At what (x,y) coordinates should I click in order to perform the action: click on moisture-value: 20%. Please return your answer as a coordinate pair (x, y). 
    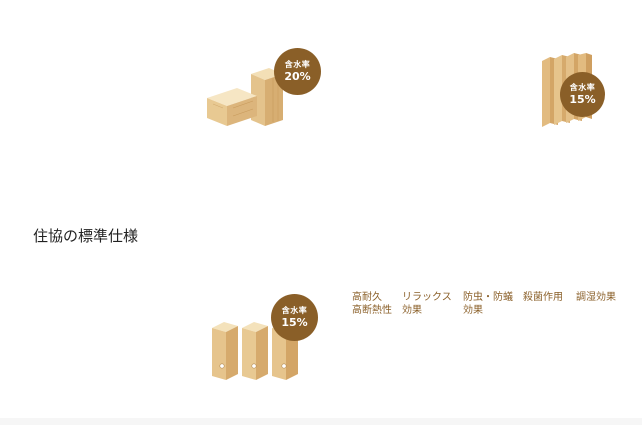
    Looking at the image, I should click on (297, 76).